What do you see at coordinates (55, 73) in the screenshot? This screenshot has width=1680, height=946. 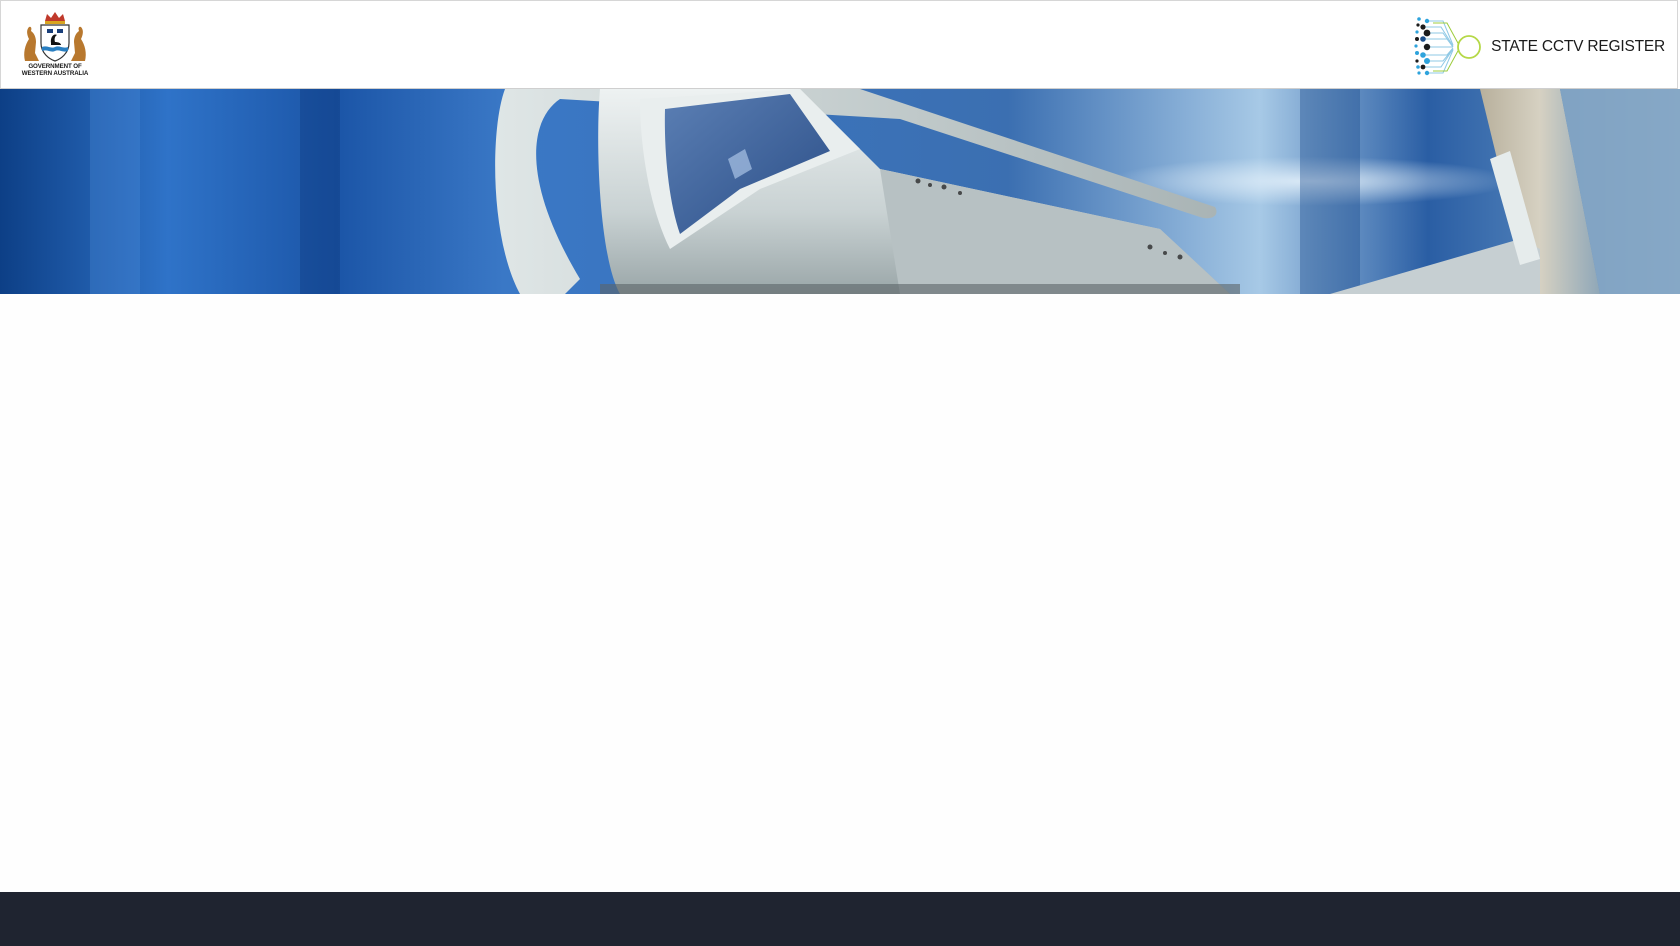 I see `gov-logo-line2: WESTERN AUSTRALIA` at bounding box center [55, 73].